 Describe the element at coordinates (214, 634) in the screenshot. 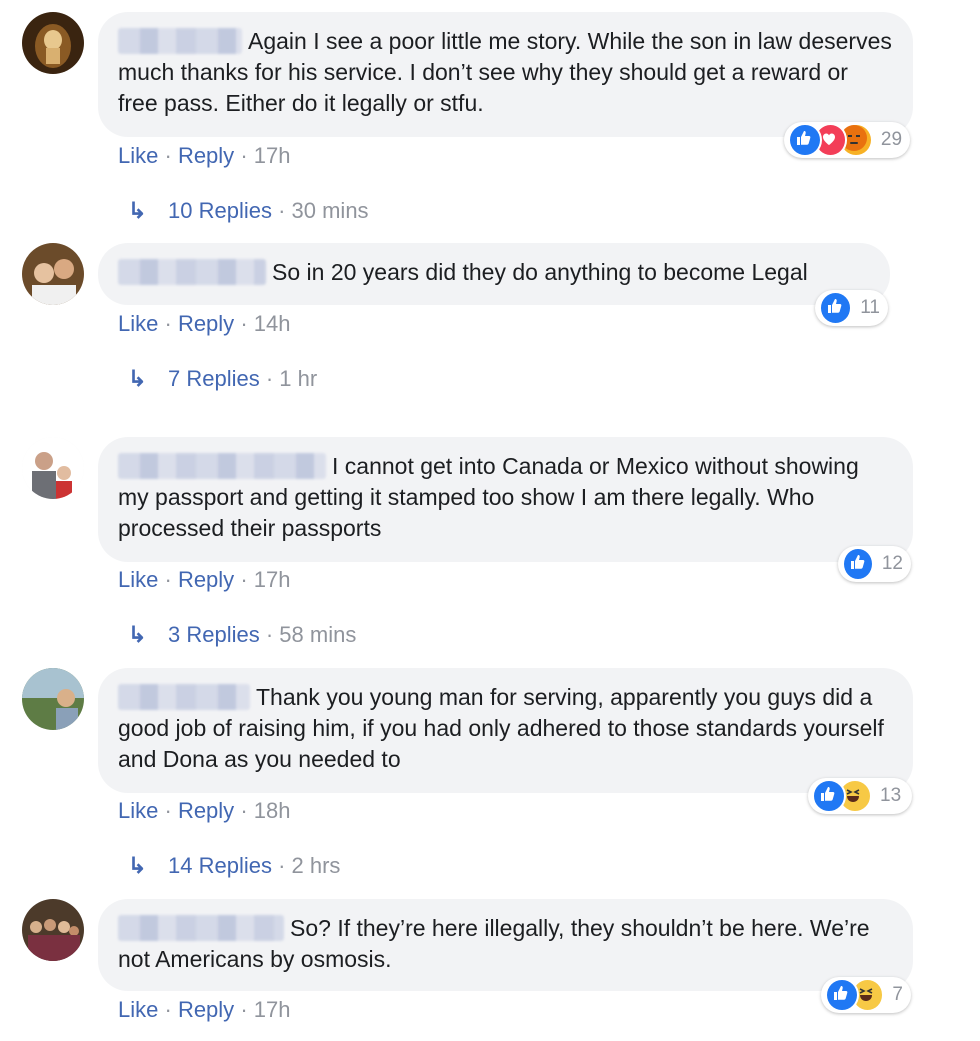

I see `replies-link: 3 Replies` at that location.